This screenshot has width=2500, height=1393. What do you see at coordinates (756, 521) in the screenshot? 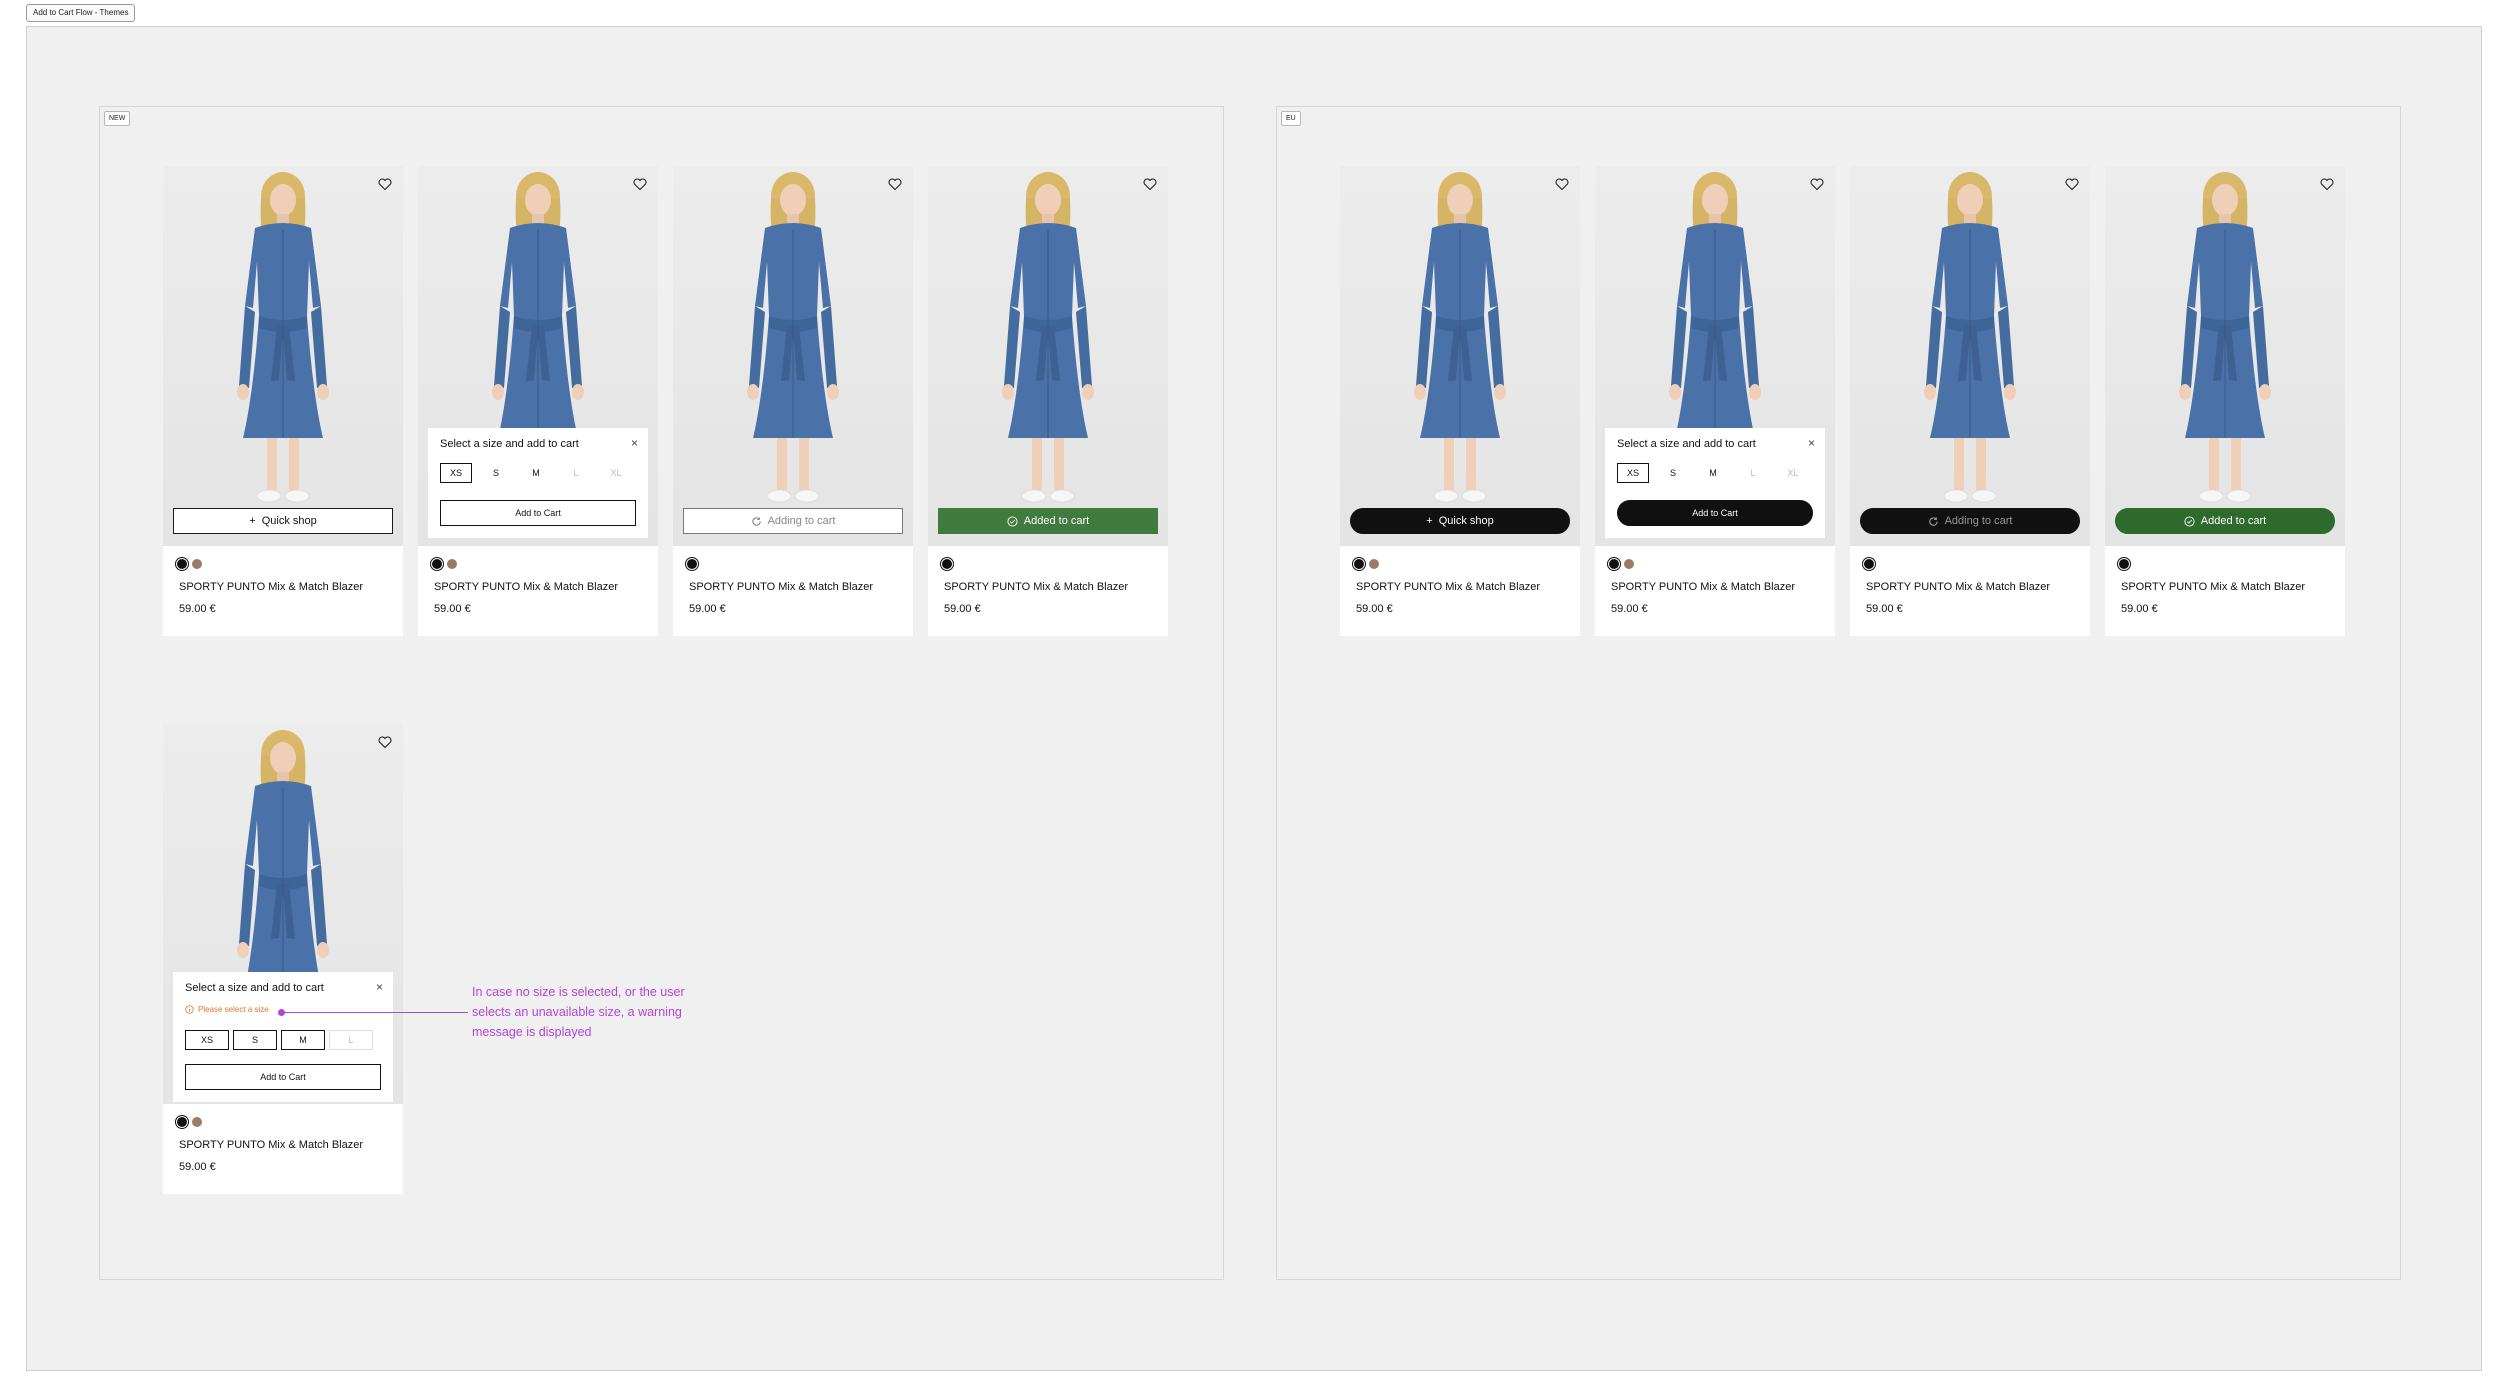
I see `loading-icon` at bounding box center [756, 521].